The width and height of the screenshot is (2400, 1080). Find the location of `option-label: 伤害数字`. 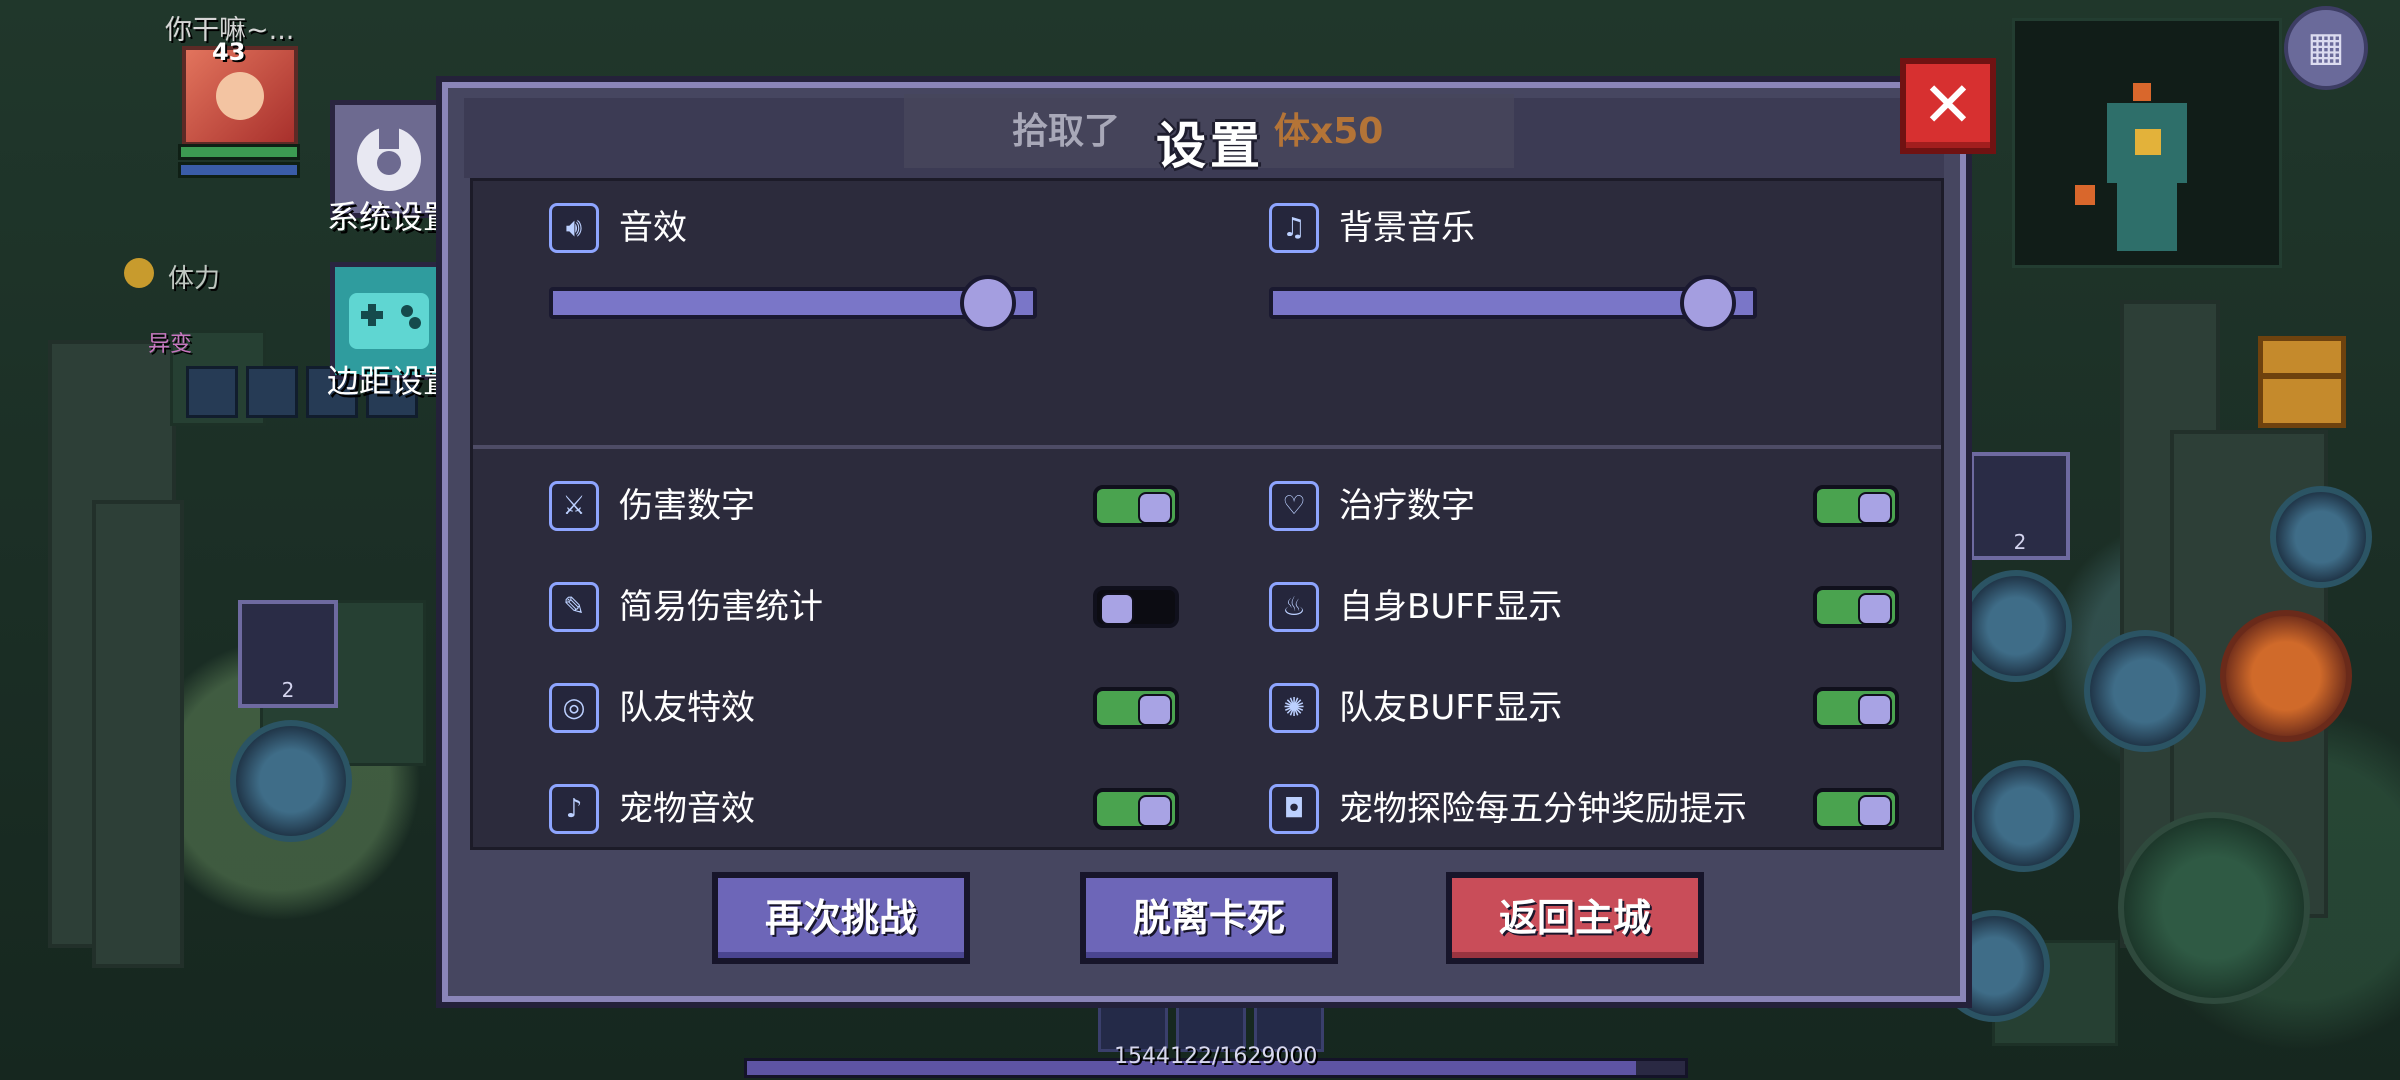

option-label: 伤害数字 is located at coordinates (687, 506).